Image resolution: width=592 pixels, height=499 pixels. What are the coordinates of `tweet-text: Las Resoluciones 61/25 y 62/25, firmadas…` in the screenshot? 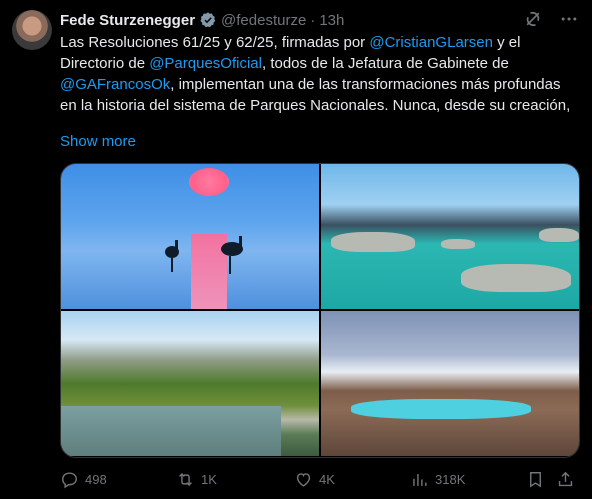 It's located at (320, 74).